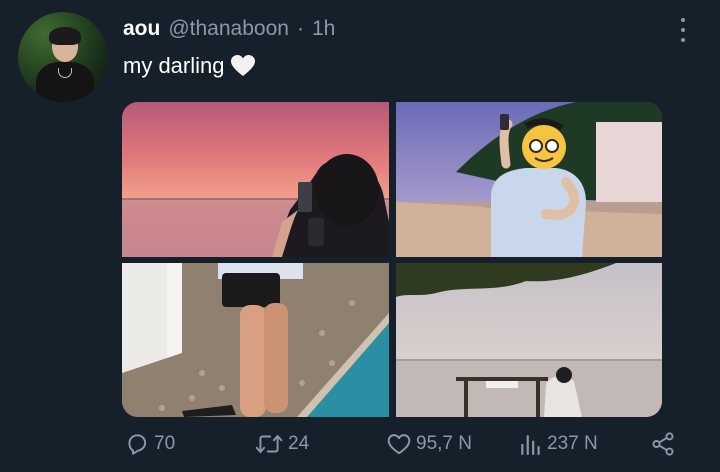 This screenshot has width=720, height=472. I want to click on retweet-icon, so click(269, 444).